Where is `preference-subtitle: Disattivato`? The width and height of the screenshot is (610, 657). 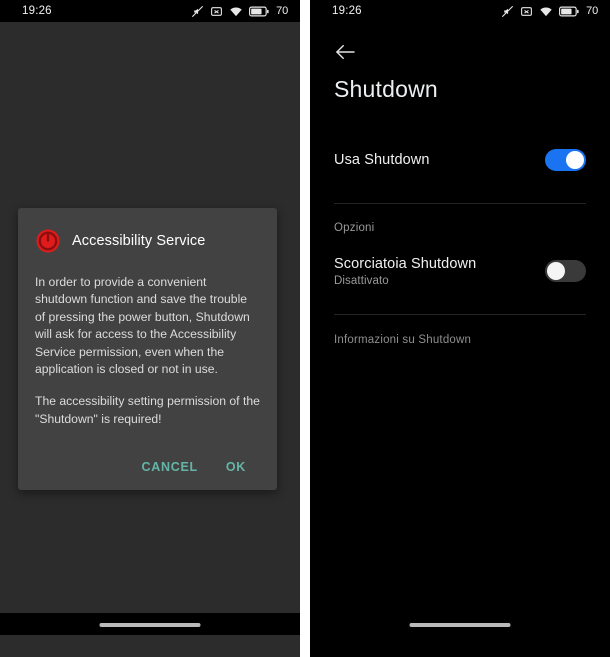 preference-subtitle: Disattivato is located at coordinates (361, 280).